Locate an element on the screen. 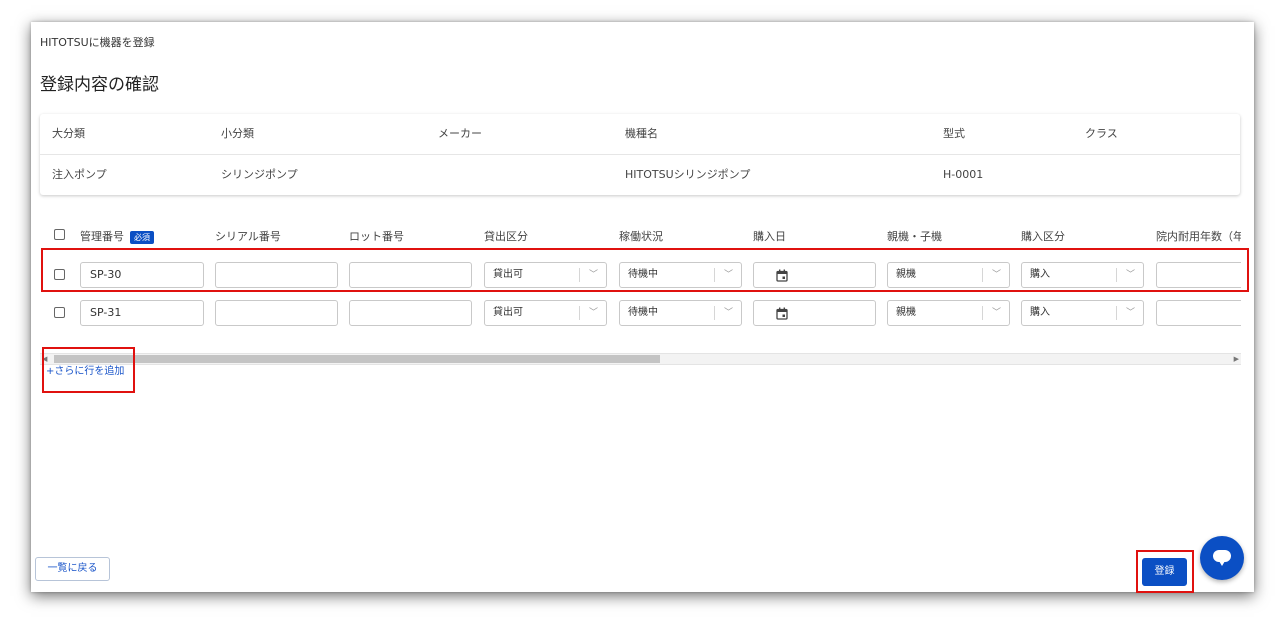 The width and height of the screenshot is (1283, 620). header-lot-no: ロット番号 is located at coordinates (376, 236).